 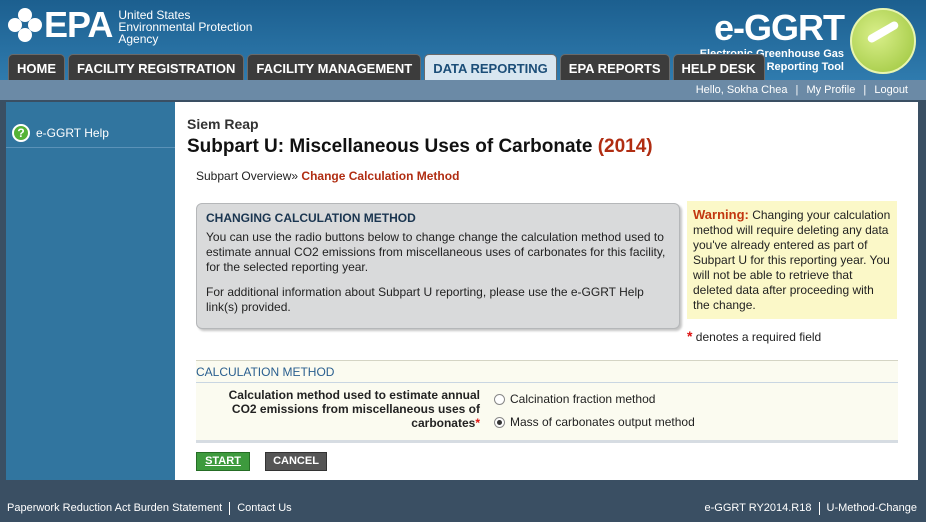 I want to click on my-profile-link: My Profile, so click(x=830, y=90).